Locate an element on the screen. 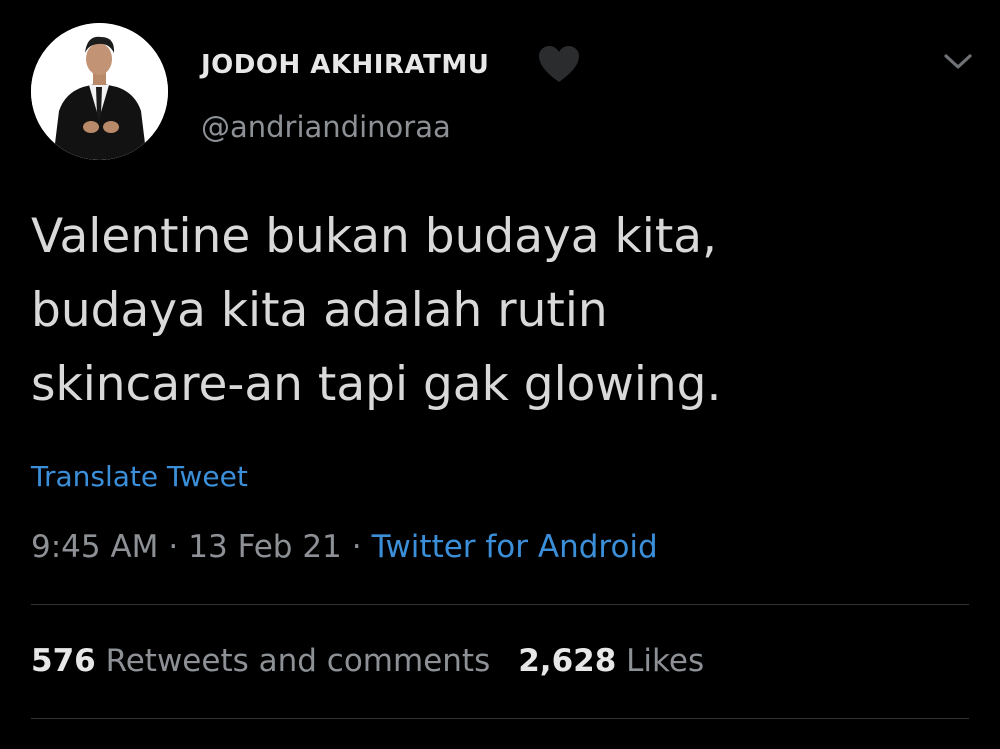 The image size is (1000, 749). tweet-metadata: 9:45 AM · 13 Feb 21 · Twitter for Android is located at coordinates (344, 547).